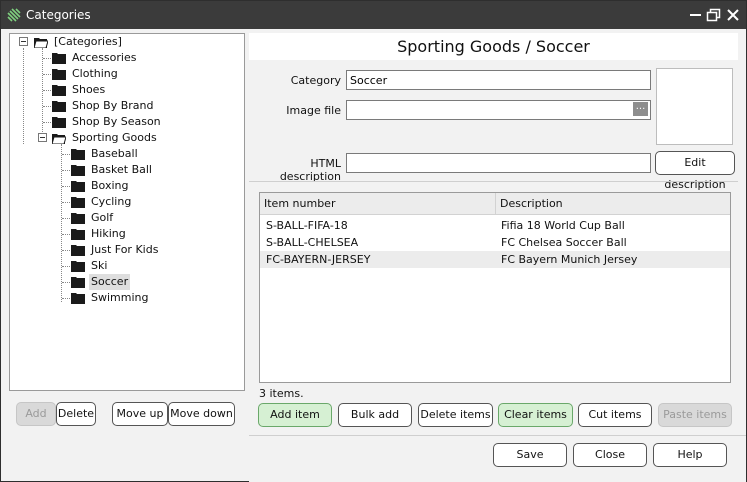 The image size is (747, 482). What do you see at coordinates (116, 121) in the screenshot?
I see `tree-item-label: Shop By Season` at bounding box center [116, 121].